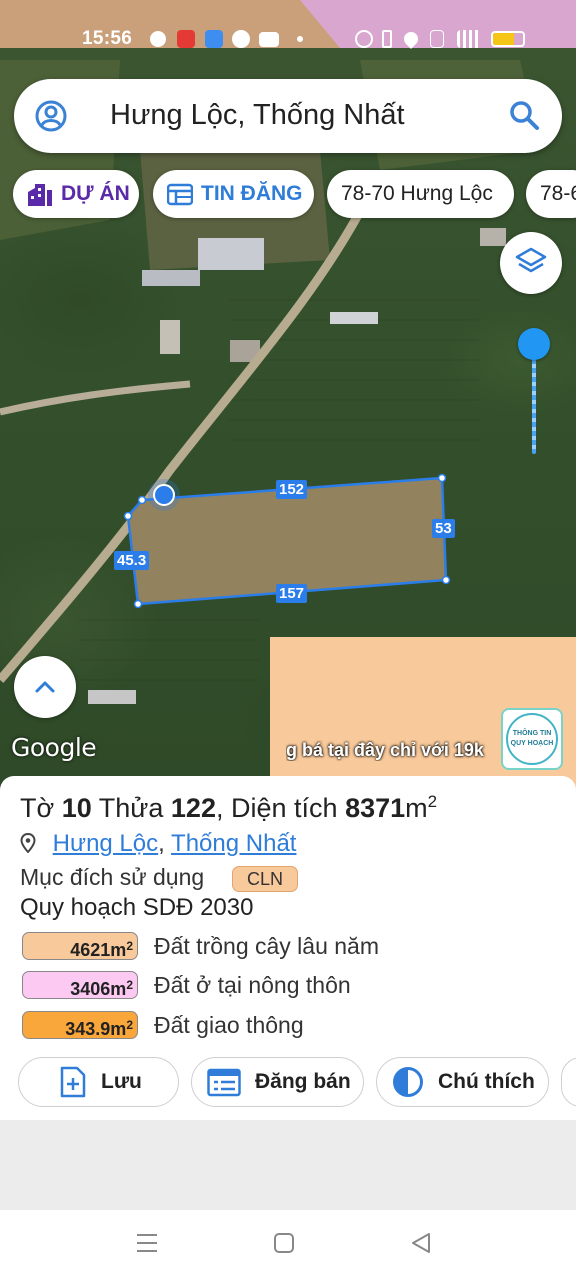 The width and height of the screenshot is (576, 1280). I want to click on messenger-icon, so click(158, 39).